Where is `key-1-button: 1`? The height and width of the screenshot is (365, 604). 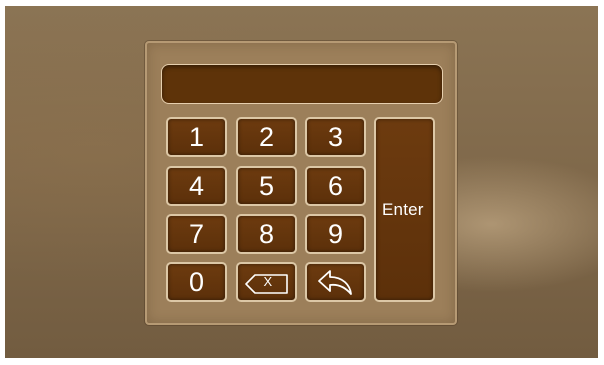 key-1-button: 1 is located at coordinates (196, 137).